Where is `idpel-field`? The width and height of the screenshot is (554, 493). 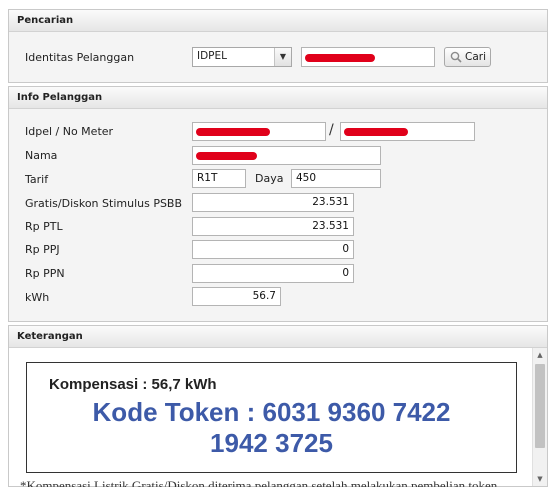 idpel-field is located at coordinates (259, 131).